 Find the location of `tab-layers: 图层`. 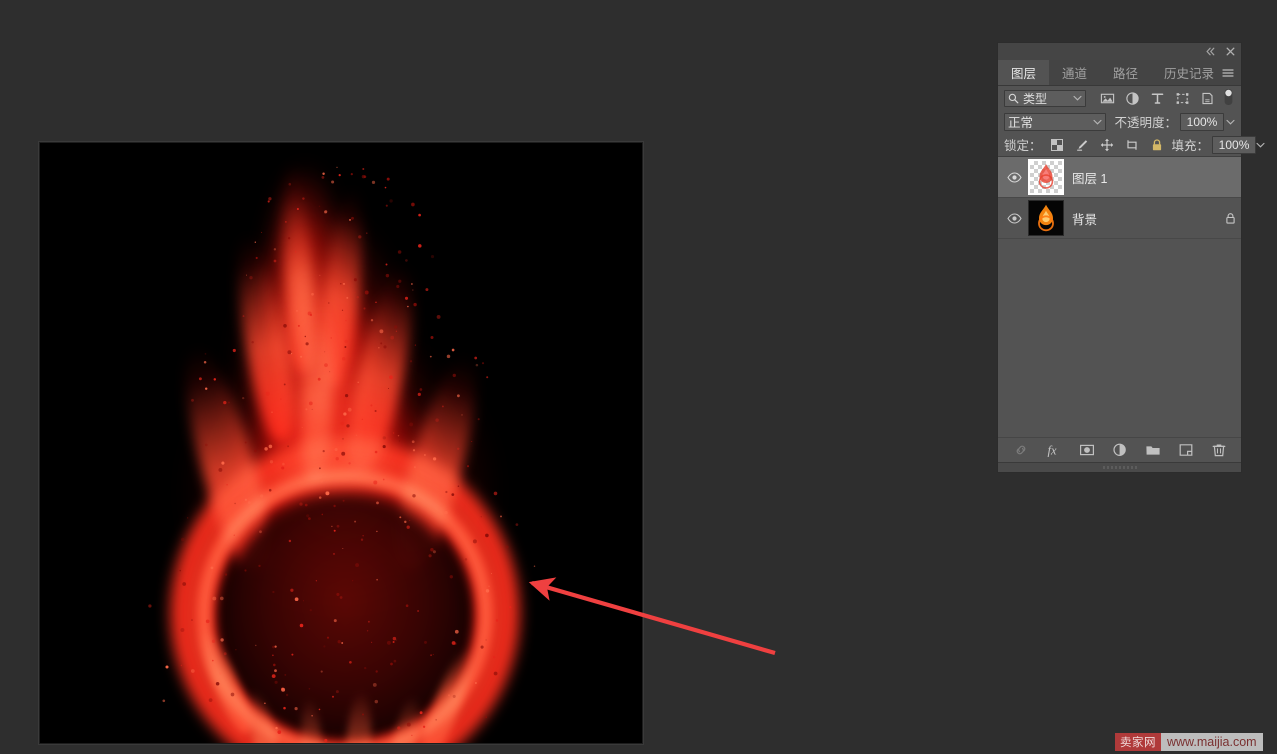

tab-layers: 图层 is located at coordinates (1024, 72).